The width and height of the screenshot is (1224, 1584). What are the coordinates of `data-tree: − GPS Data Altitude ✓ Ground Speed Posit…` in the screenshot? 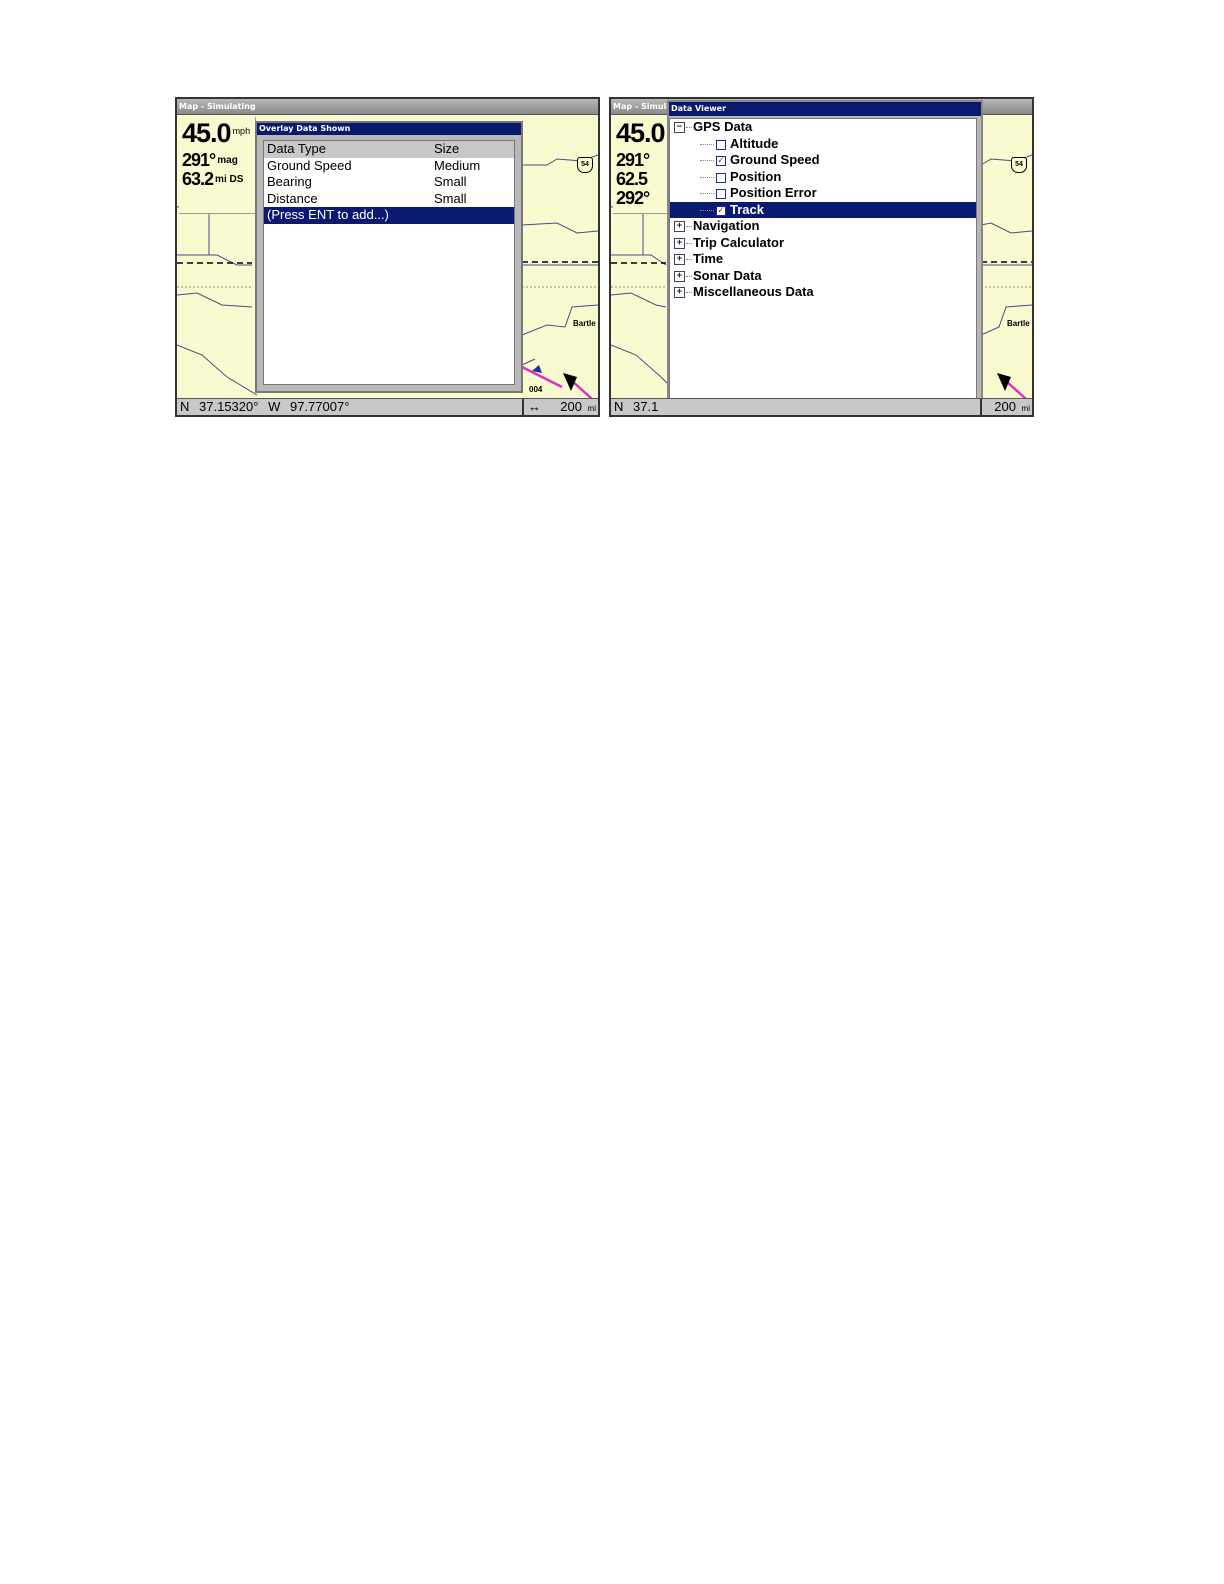 It's located at (823, 265).